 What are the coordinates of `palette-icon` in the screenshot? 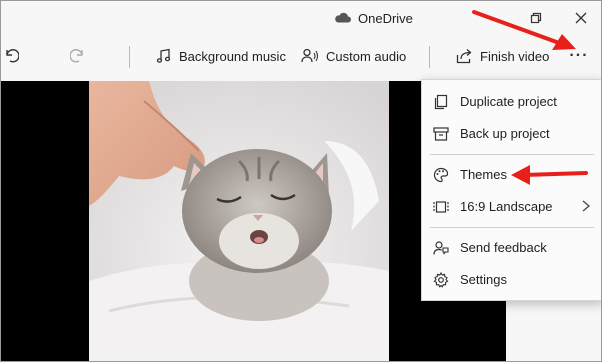 It's located at (441, 175).